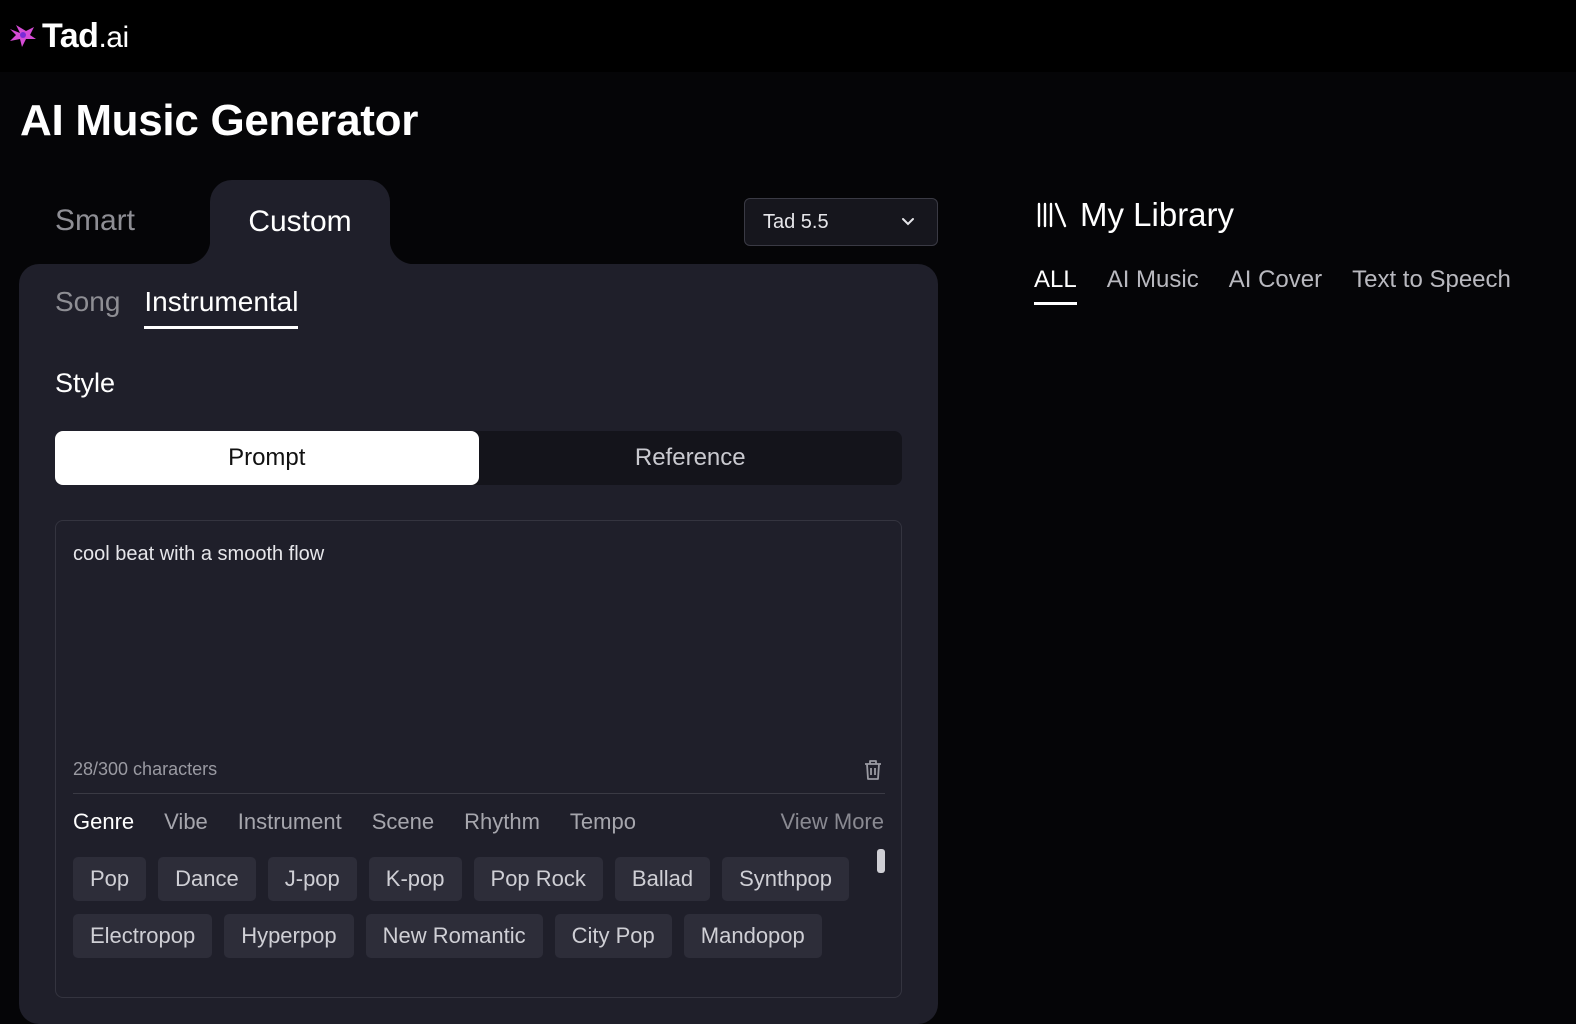 This screenshot has width=1576, height=1024. What do you see at coordinates (198, 252) in the screenshot?
I see `tab-curve-left` at bounding box center [198, 252].